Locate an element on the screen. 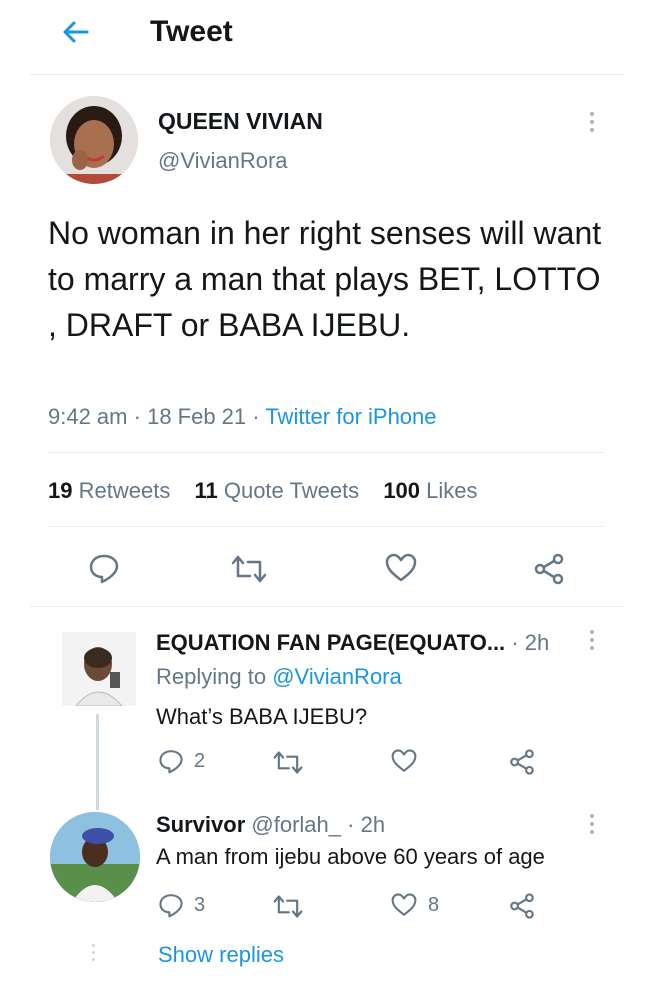 The height and width of the screenshot is (981, 654). replying-to-handle-link: @VivianRora is located at coordinates (337, 676).